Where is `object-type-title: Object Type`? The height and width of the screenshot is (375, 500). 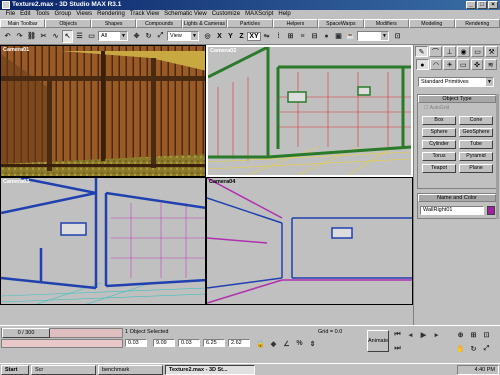 object-type-title: Object Type is located at coordinates (457, 99).